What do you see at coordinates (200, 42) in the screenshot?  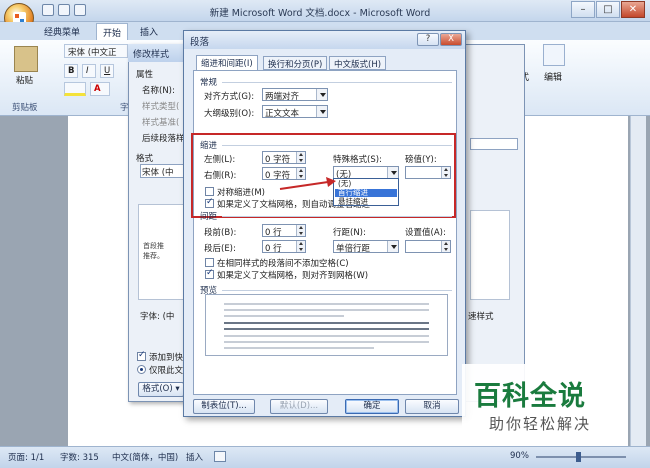 I see `paragraph-dialog-title: 段落` at bounding box center [200, 42].